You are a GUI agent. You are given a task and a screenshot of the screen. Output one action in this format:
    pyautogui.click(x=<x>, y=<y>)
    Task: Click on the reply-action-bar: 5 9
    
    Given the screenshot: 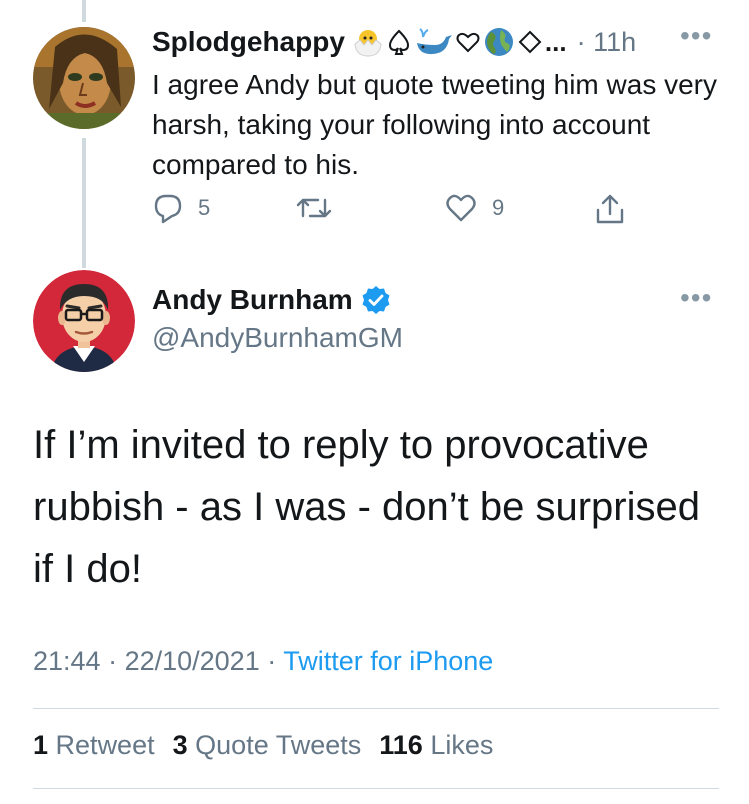 What is the action you would take?
    pyautogui.click(x=402, y=210)
    